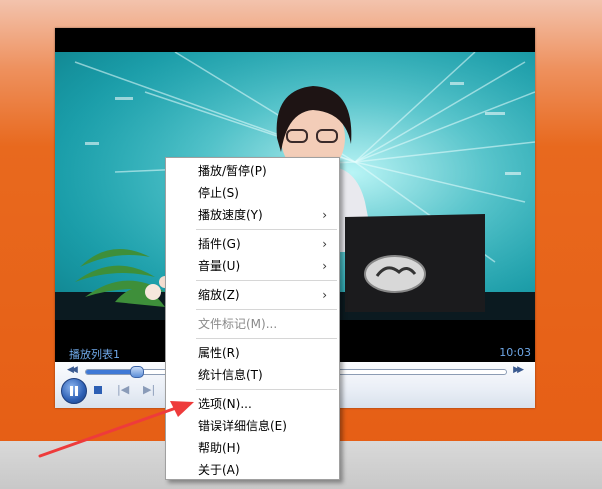 This screenshot has height=489, width=602. Describe the element at coordinates (252, 448) in the screenshot. I see `menu-item: 帮助(H)` at that location.